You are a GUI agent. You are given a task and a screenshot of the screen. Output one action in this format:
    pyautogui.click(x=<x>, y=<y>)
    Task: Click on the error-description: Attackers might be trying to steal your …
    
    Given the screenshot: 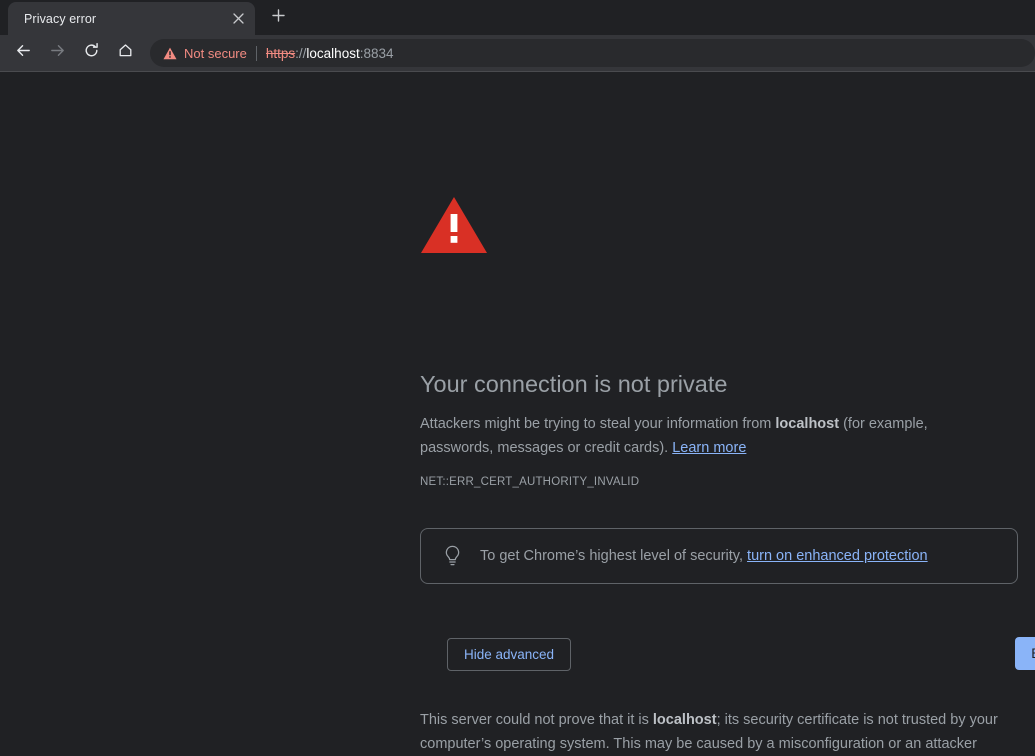 What is the action you would take?
    pyautogui.click(x=688, y=436)
    